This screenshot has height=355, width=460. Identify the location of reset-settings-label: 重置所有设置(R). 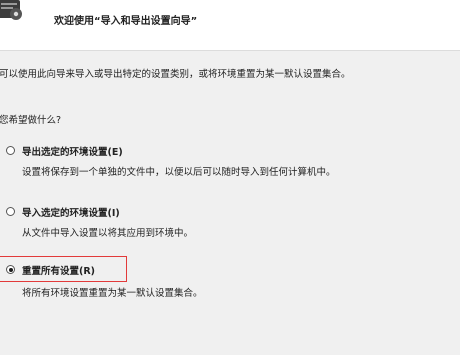
(58, 270).